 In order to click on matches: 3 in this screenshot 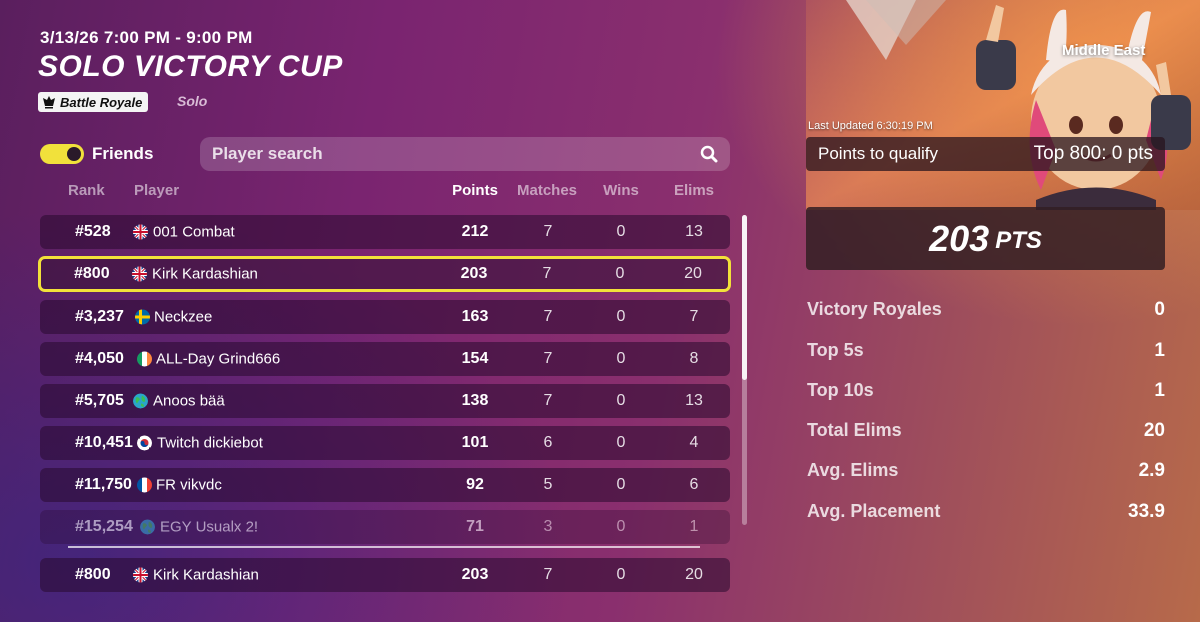, I will do `click(548, 526)`.